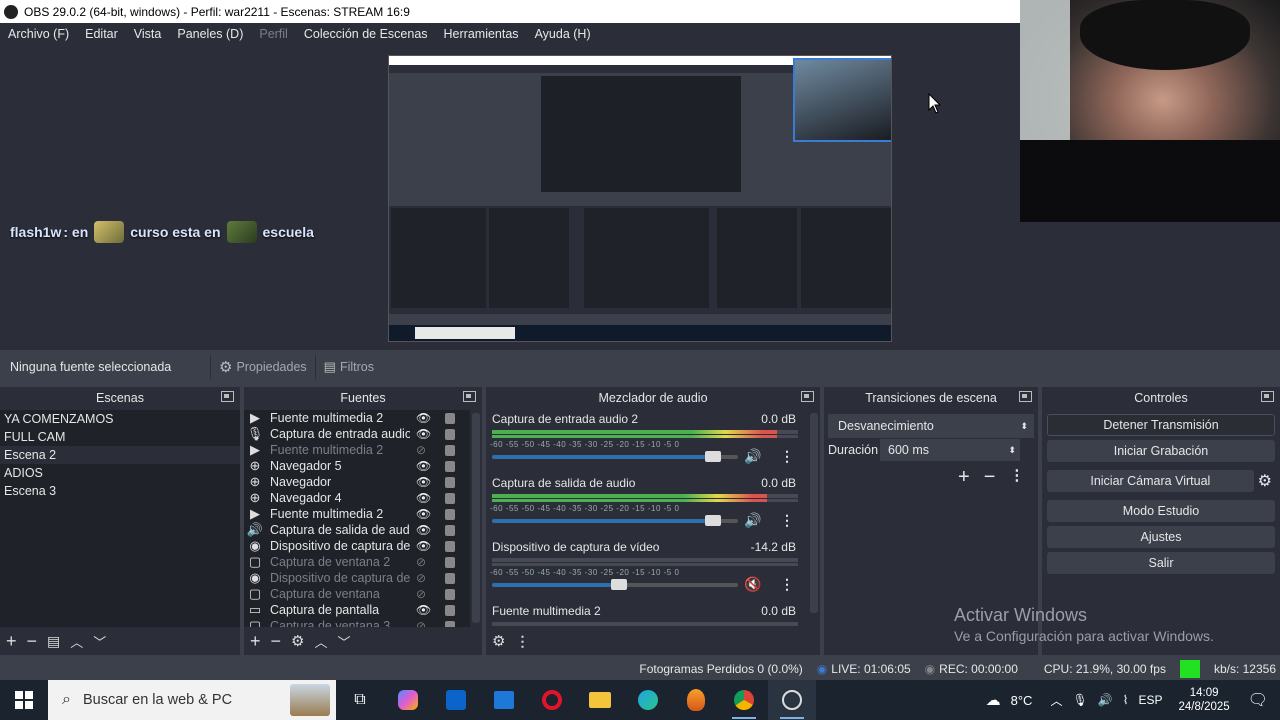 The image size is (1280, 720). What do you see at coordinates (357, 594) in the screenshot?
I see `source-item: ▢ Captura de ventana ⊘` at bounding box center [357, 594].